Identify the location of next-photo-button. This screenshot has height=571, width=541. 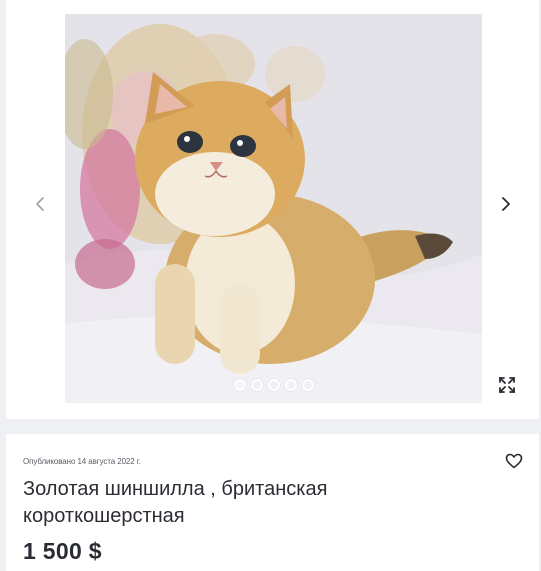
(506, 204).